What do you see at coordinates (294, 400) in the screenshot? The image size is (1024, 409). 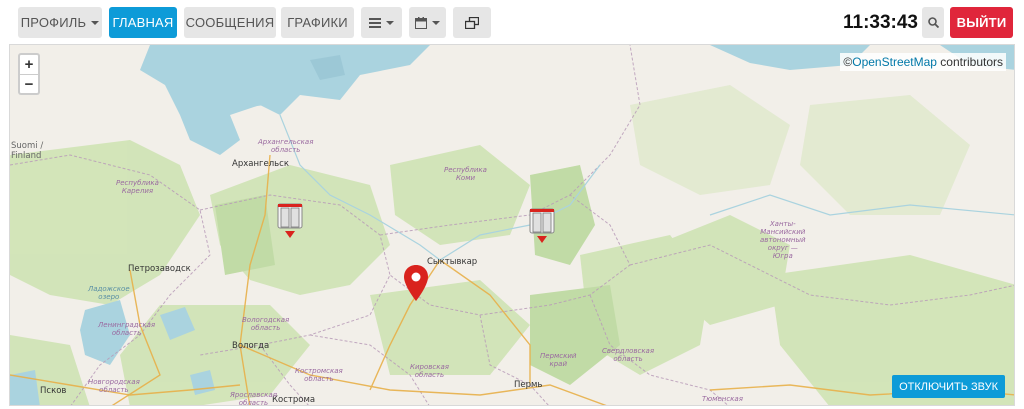 I see `label-kostroma: Кострома` at bounding box center [294, 400].